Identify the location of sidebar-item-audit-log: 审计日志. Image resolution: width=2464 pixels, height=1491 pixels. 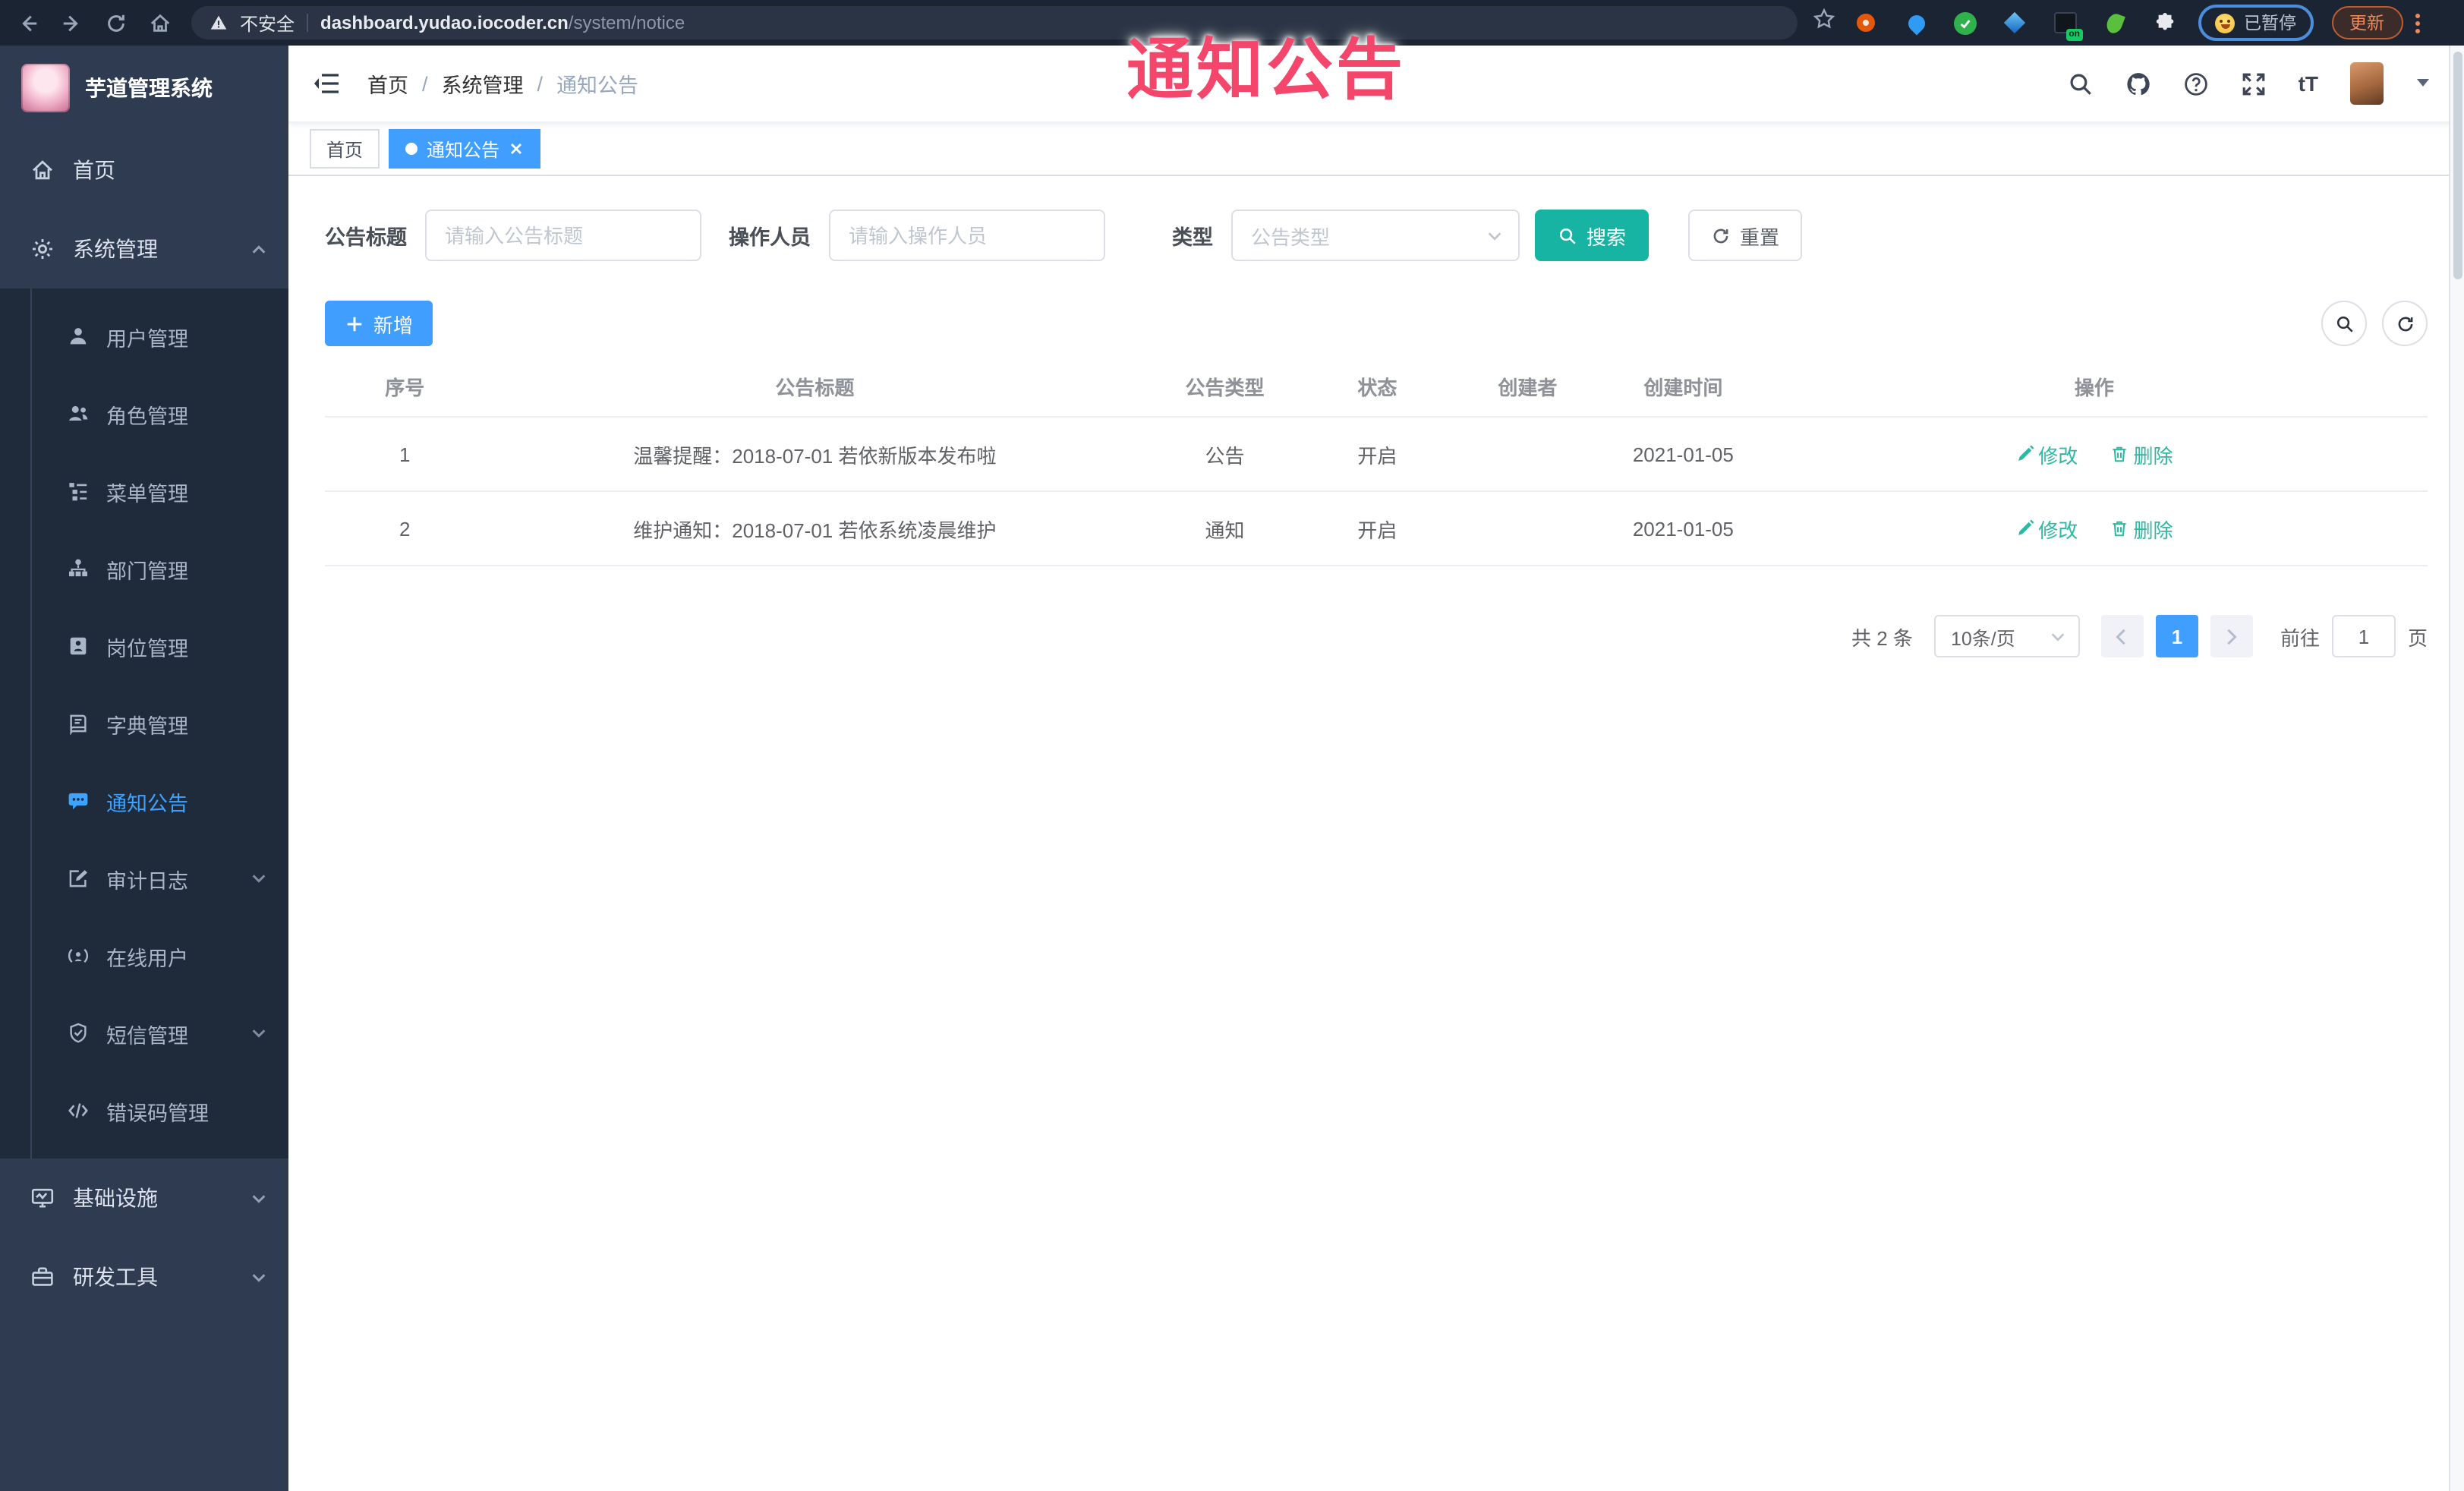
(144, 878).